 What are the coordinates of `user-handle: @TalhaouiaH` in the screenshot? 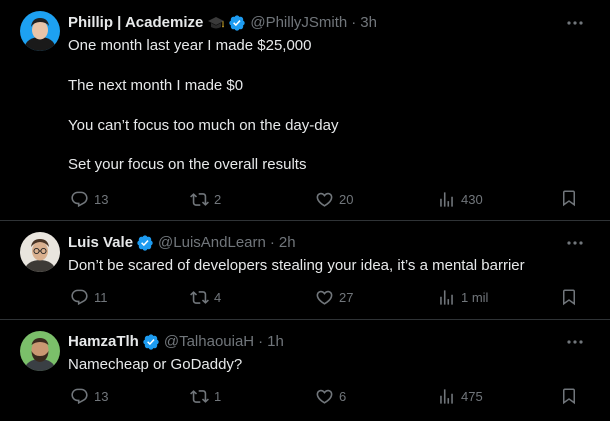 It's located at (209, 342).